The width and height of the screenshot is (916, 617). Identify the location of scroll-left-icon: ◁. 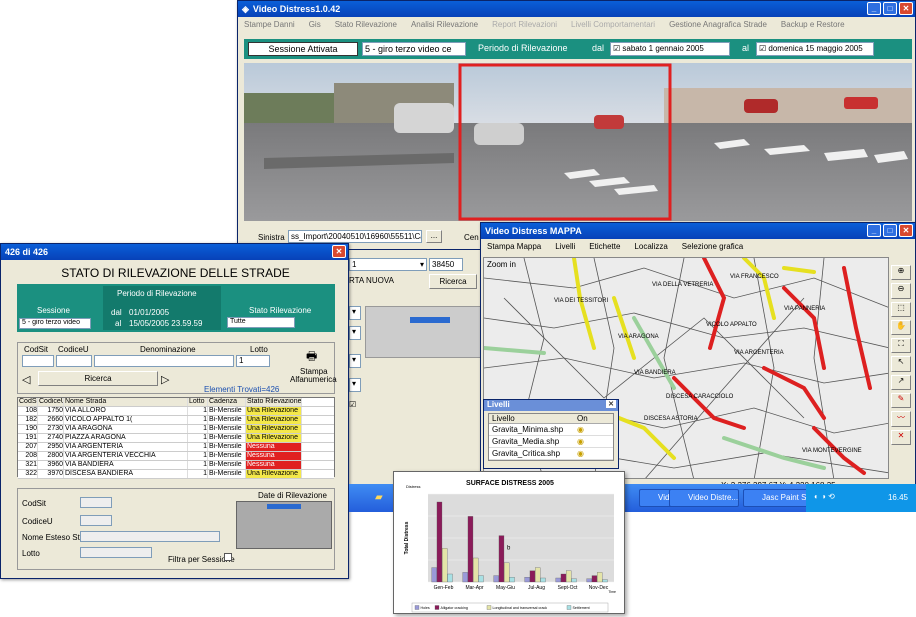
(26, 379).